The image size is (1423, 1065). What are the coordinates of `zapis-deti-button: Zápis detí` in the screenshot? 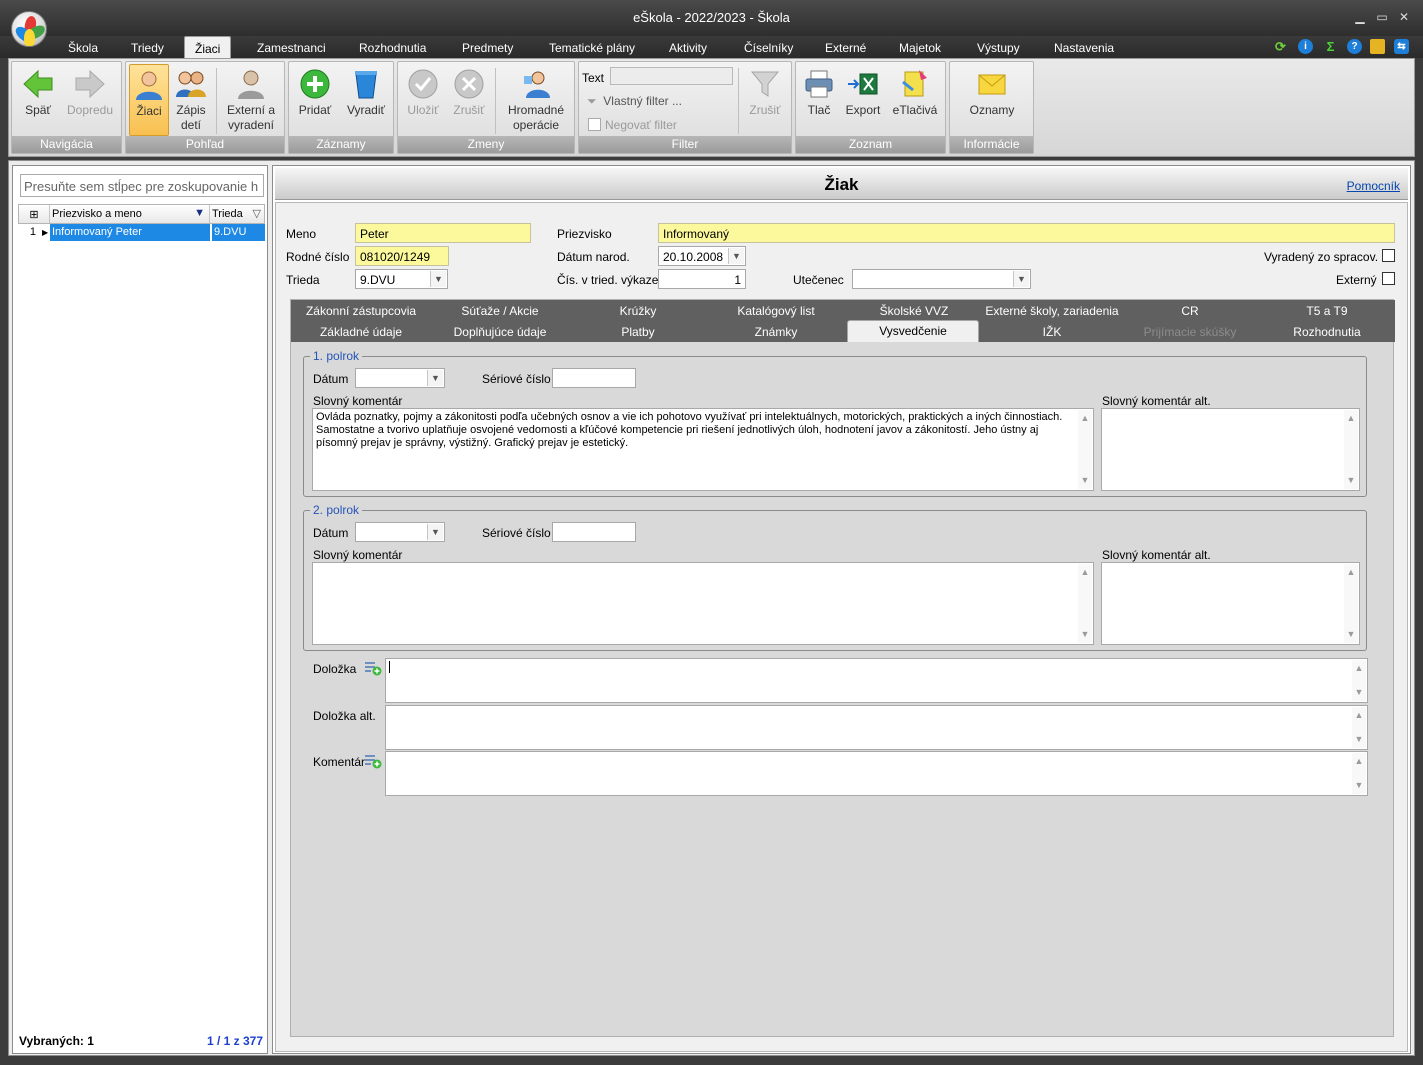 It's located at (191, 100).